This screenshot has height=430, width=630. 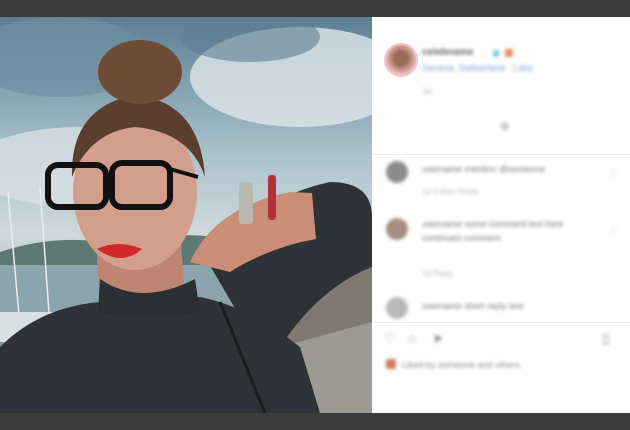 I want to click on author-username: celebname, so click(x=448, y=52).